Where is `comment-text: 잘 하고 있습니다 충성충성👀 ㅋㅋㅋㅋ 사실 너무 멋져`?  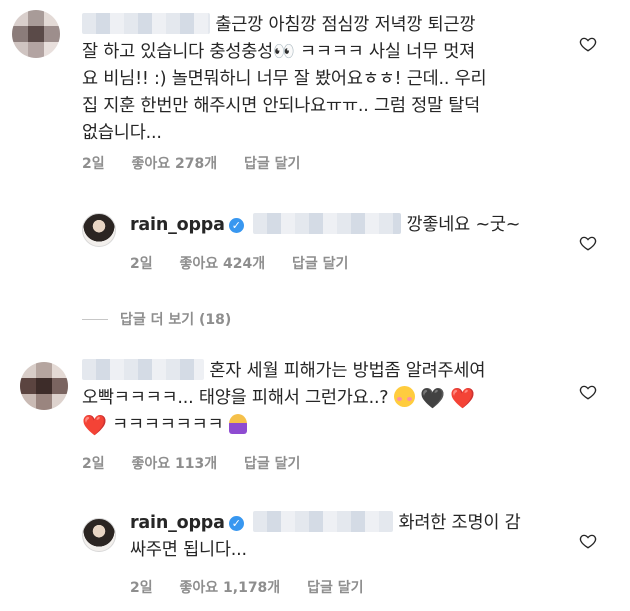 comment-text: 잘 하고 있습니다 충성충성👀 ㅋㅋㅋㅋ 사실 너무 멋져 is located at coordinates (279, 52).